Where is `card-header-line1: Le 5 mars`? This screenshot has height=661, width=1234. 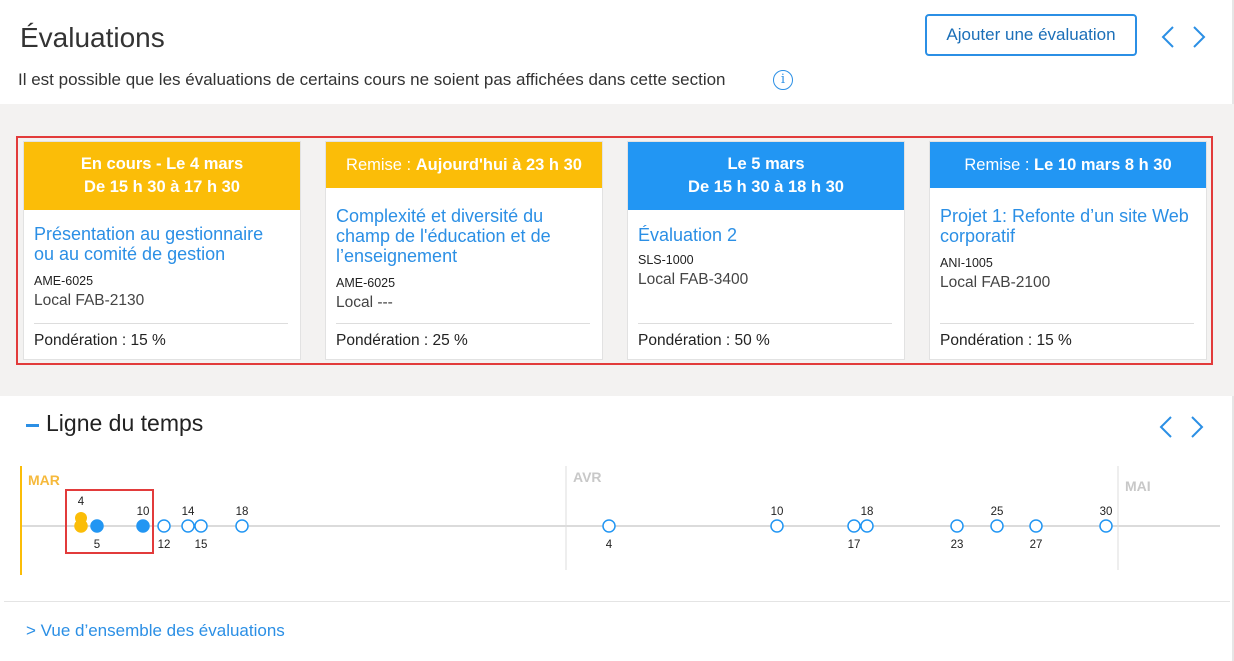 card-header-line1: Le 5 mars is located at coordinates (766, 164).